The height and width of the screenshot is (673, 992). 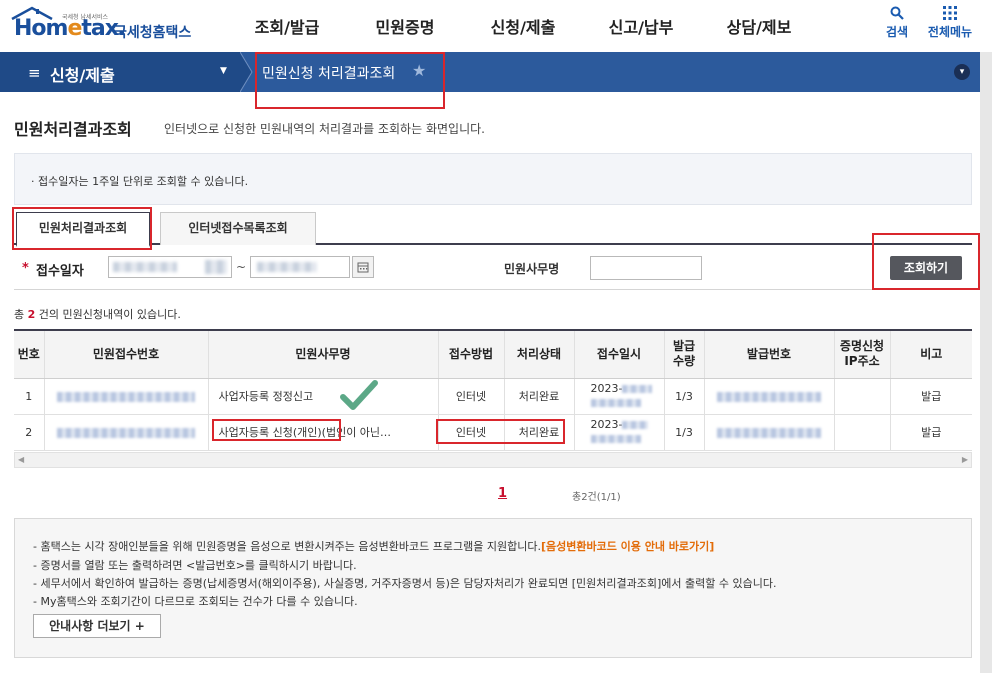 I want to click on all-menu-tool: 전체메뉴, so click(x=950, y=23).